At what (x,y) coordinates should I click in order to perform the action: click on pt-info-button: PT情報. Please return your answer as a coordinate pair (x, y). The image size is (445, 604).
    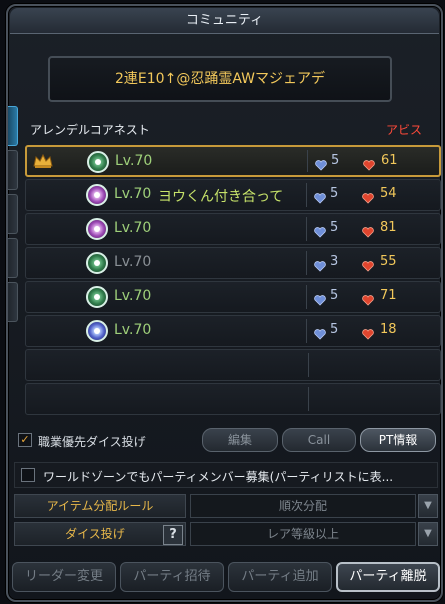
    Looking at the image, I should click on (398, 440).